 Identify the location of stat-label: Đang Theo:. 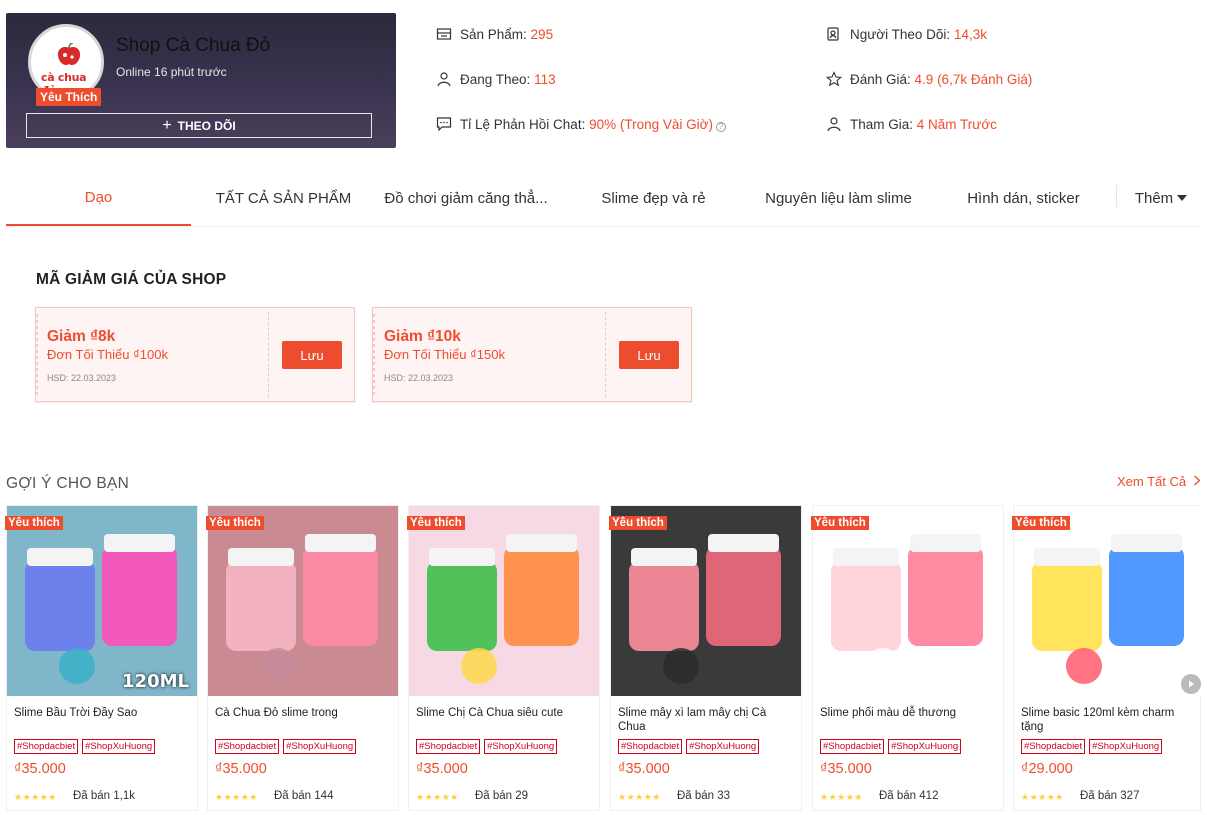
(497, 79).